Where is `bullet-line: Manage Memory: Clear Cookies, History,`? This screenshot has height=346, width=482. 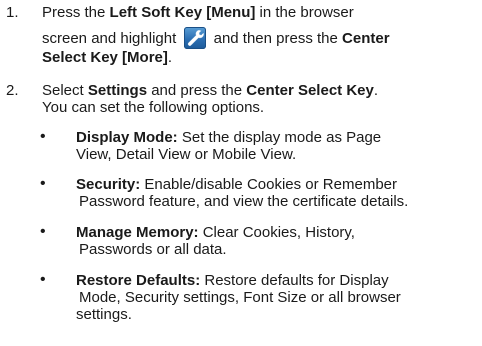
bullet-line: Manage Memory: Clear Cookies, History, is located at coordinates (279, 232).